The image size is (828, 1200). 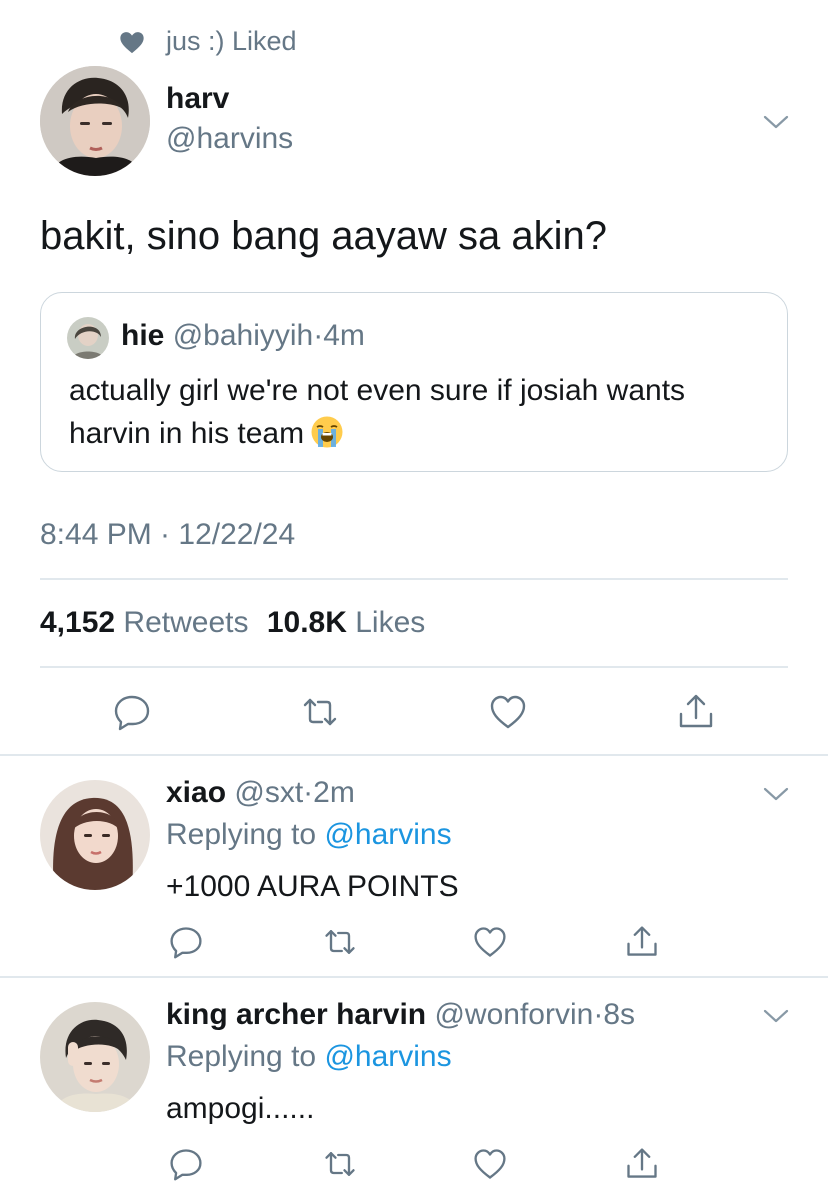 What do you see at coordinates (390, 622) in the screenshot?
I see `likes-label: Likes` at bounding box center [390, 622].